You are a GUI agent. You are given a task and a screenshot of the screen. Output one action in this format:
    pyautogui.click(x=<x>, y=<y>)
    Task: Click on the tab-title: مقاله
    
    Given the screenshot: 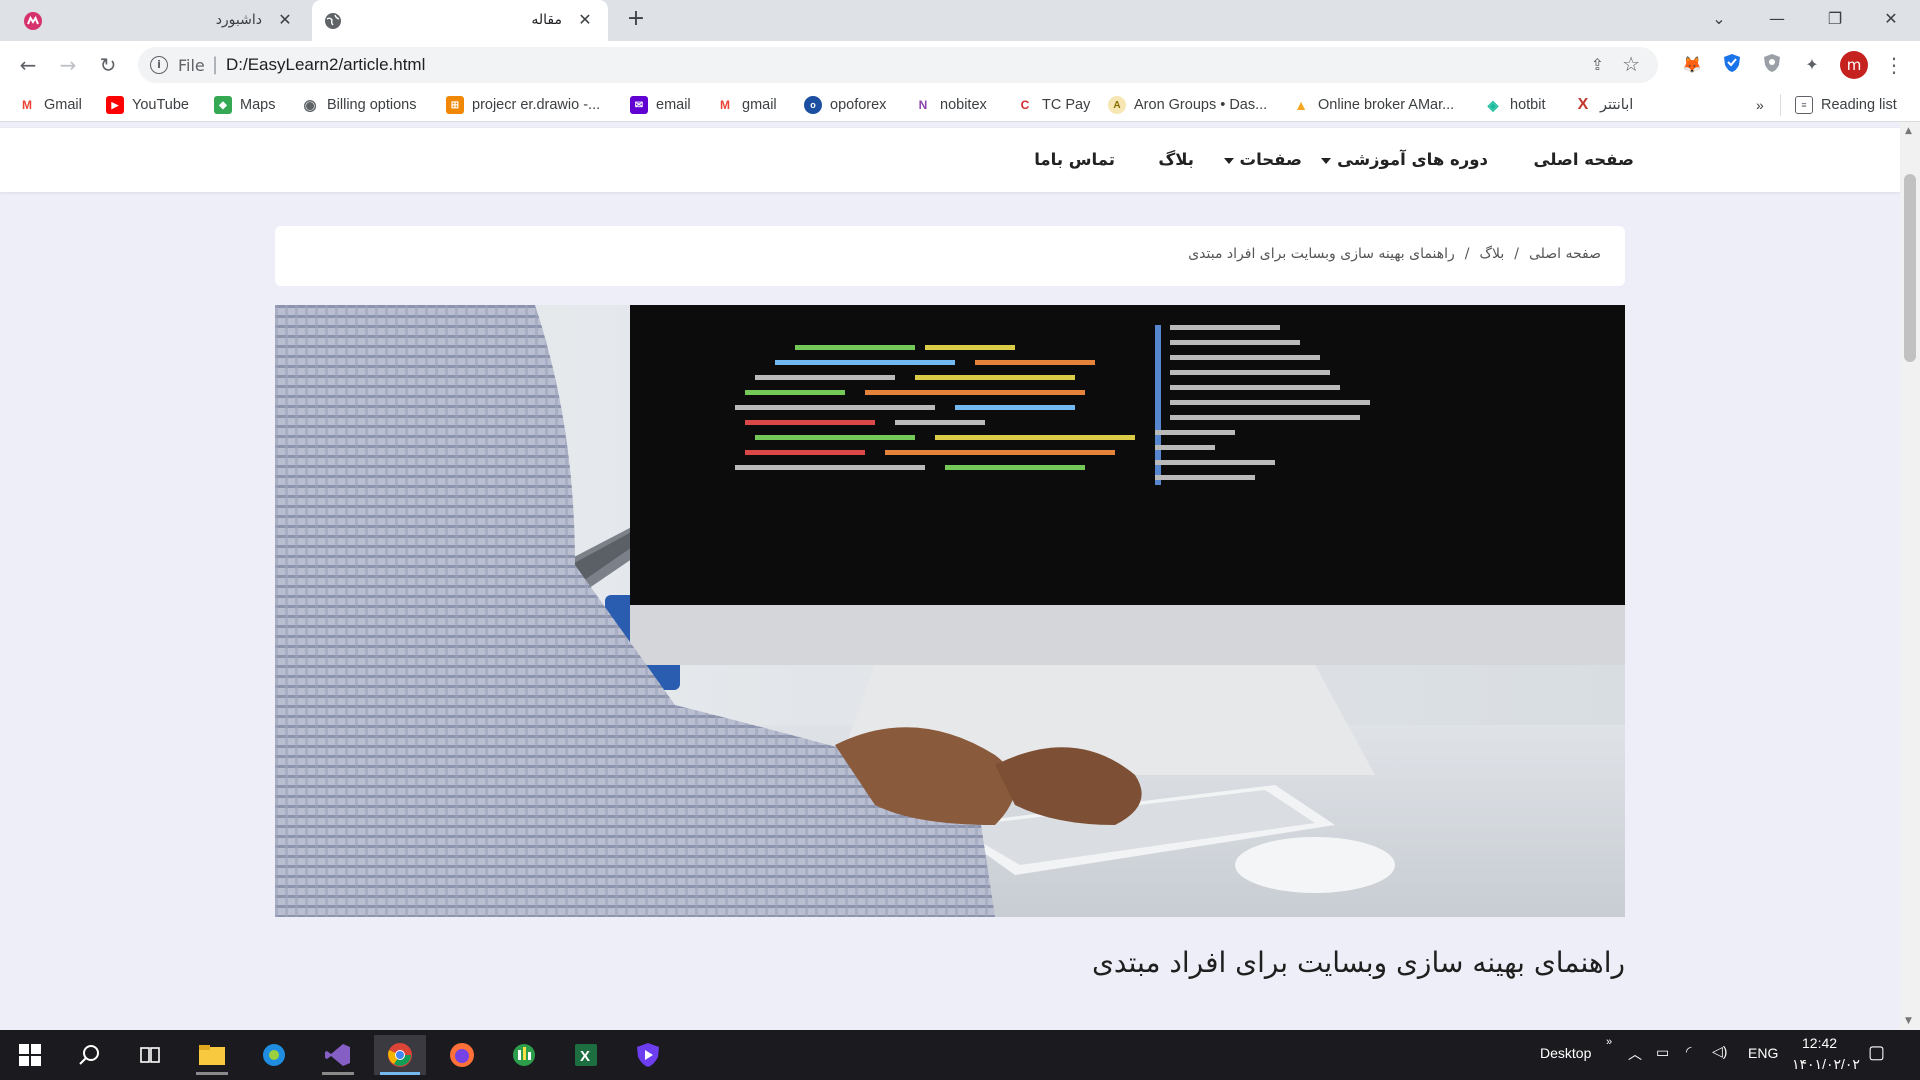 What is the action you would take?
    pyautogui.click(x=546, y=20)
    